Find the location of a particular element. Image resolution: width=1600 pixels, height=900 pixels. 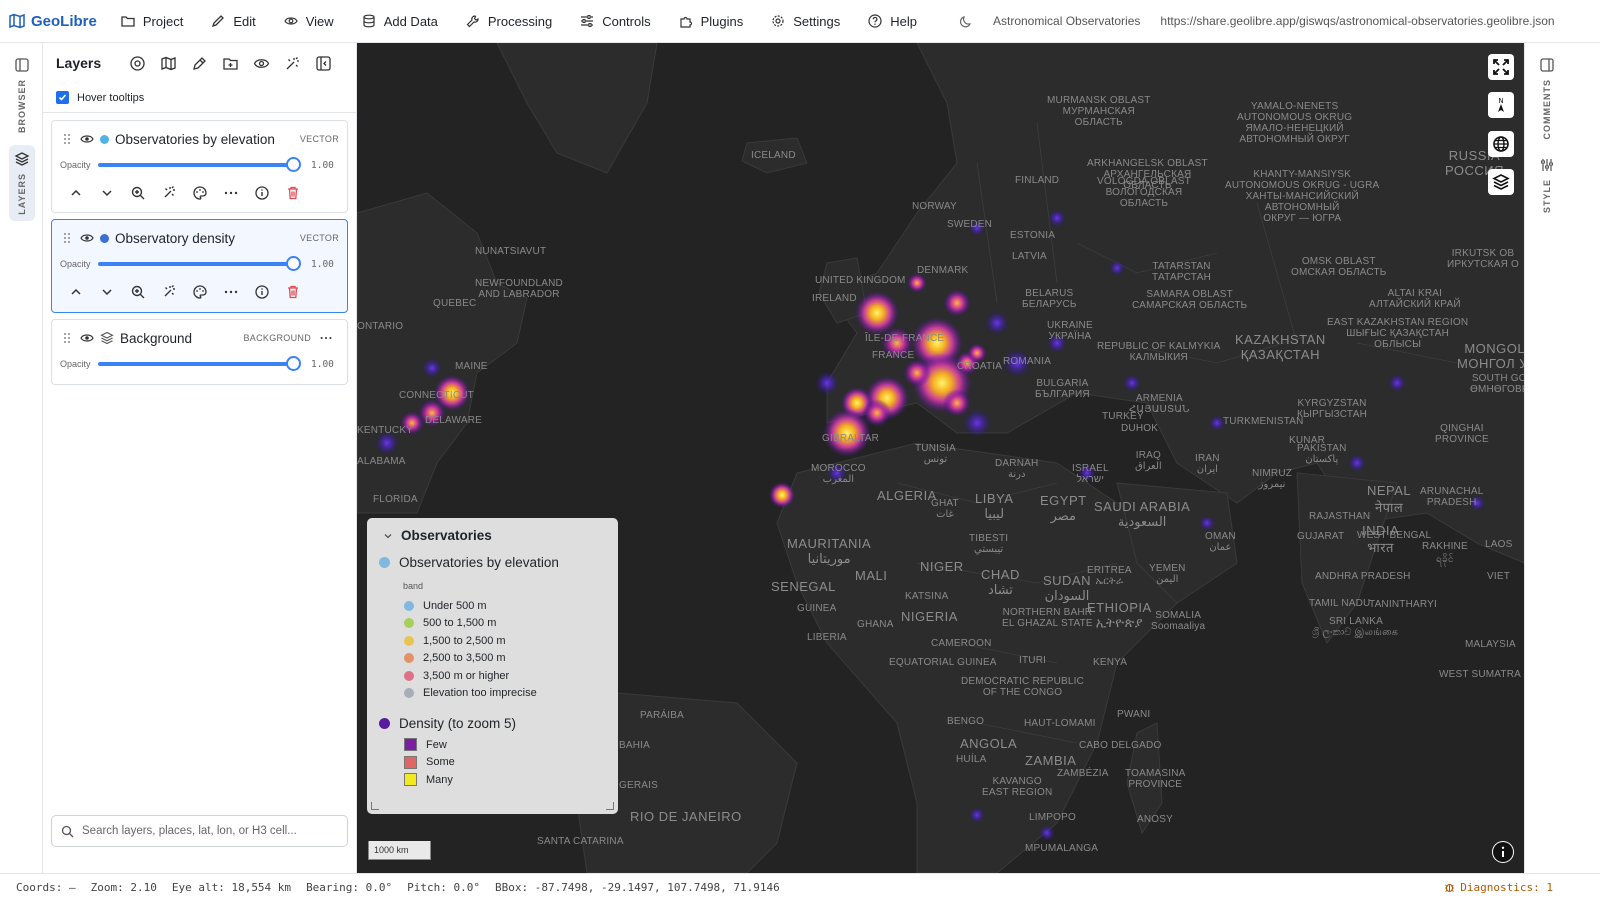

add-folder-icon is located at coordinates (230, 63).